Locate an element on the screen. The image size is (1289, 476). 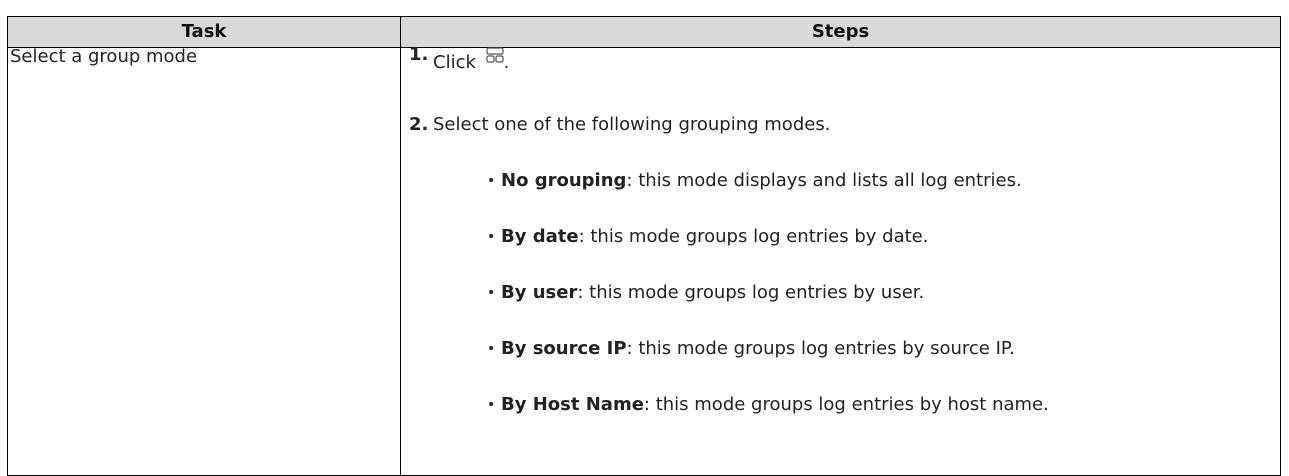
bullet-term: By source IP is located at coordinates (564, 348).